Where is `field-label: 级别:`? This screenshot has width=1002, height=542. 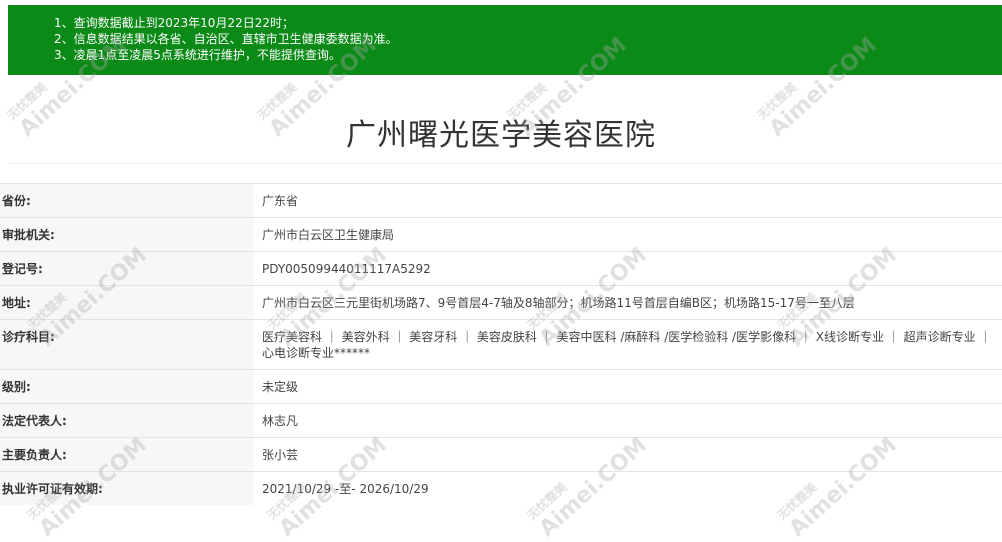 field-label: 级别: is located at coordinates (127, 386).